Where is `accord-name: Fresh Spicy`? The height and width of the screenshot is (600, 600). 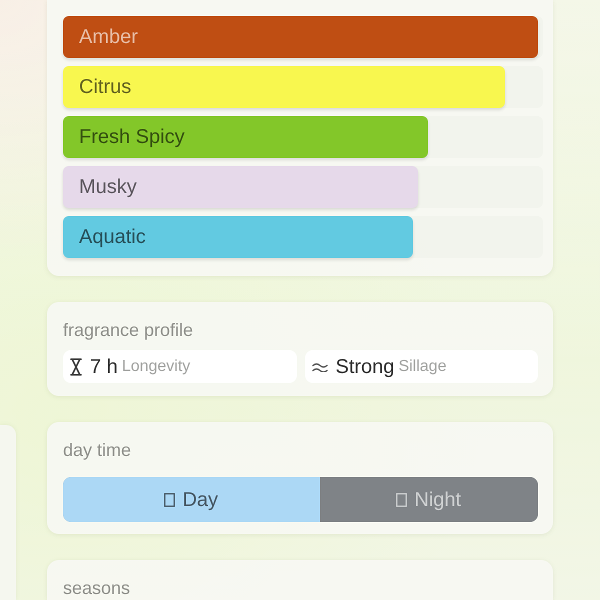
accord-name: Fresh Spicy is located at coordinates (132, 137).